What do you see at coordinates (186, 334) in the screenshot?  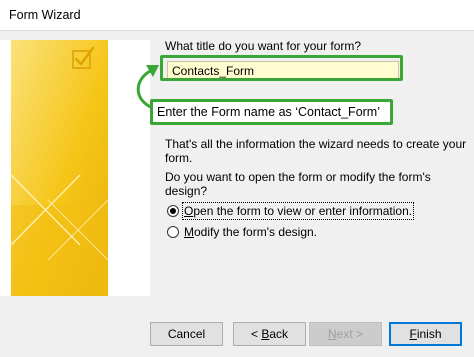 I see `cancel-button: Cancel` at bounding box center [186, 334].